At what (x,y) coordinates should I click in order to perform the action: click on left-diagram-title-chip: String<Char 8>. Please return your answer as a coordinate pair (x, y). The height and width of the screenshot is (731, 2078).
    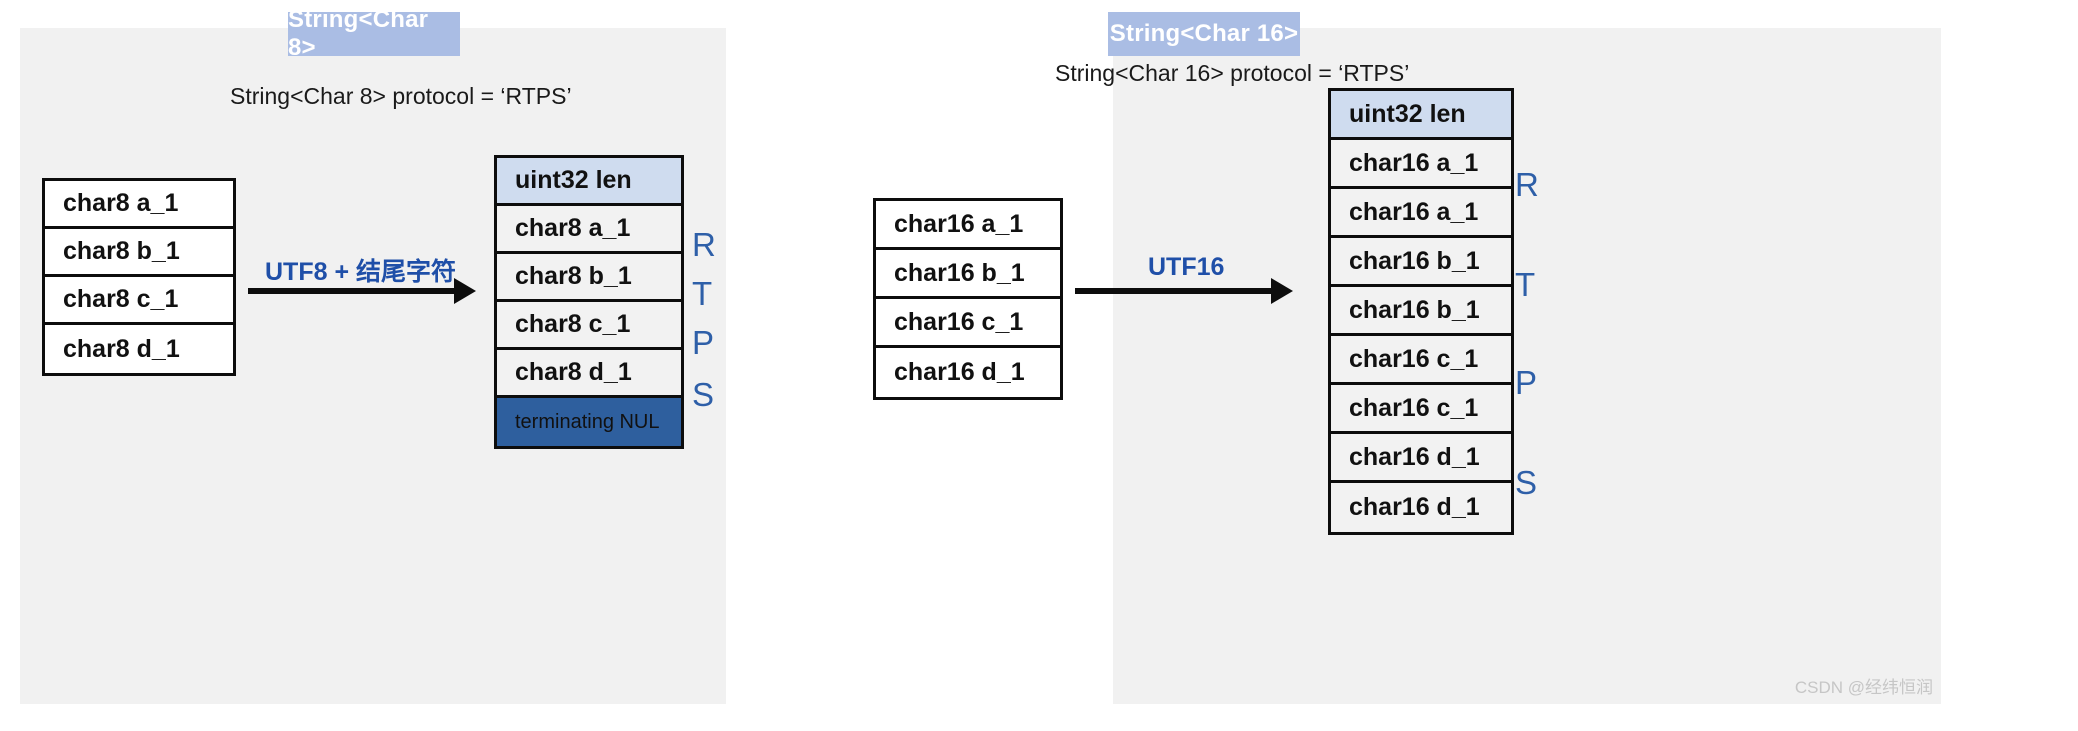
    Looking at the image, I should click on (374, 33).